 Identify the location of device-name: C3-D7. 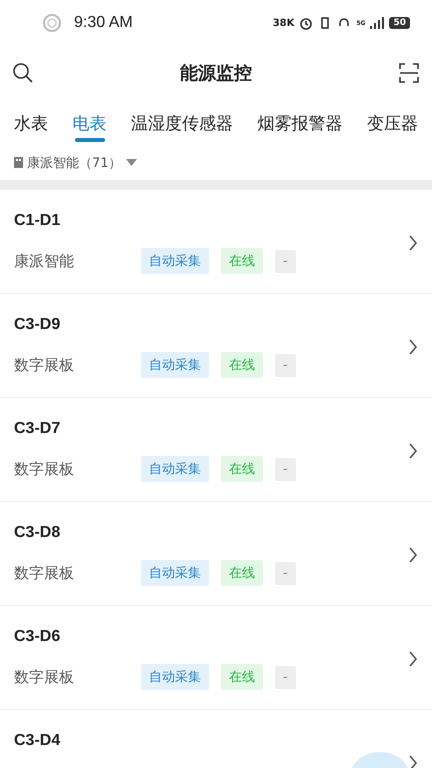
(38, 429).